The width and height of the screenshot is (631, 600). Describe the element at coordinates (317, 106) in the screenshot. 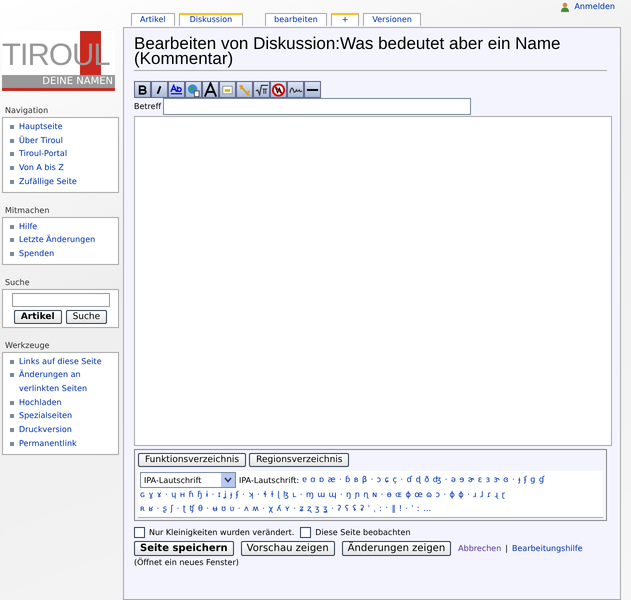

I see `subject-field` at that location.